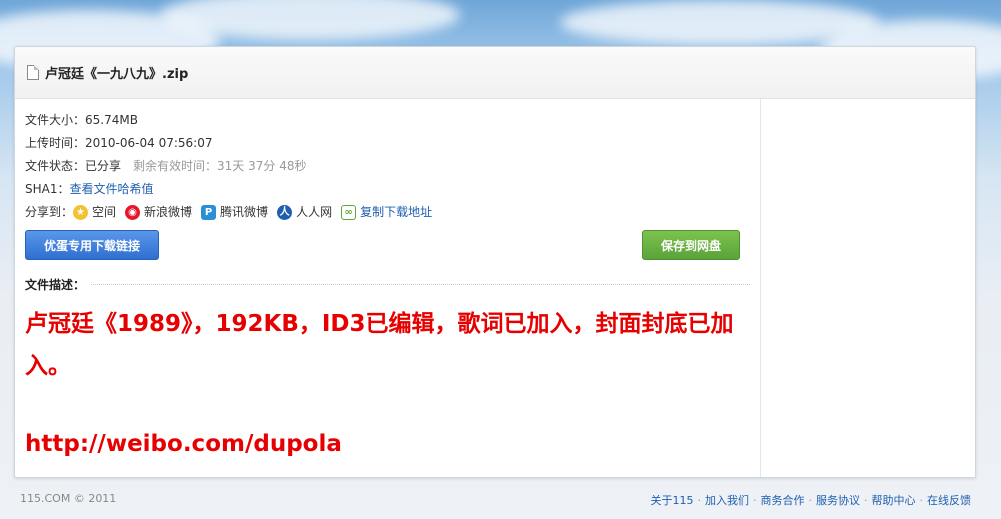  I want to click on share-sina-weibo: ◉ 新浪微博, so click(158, 212).